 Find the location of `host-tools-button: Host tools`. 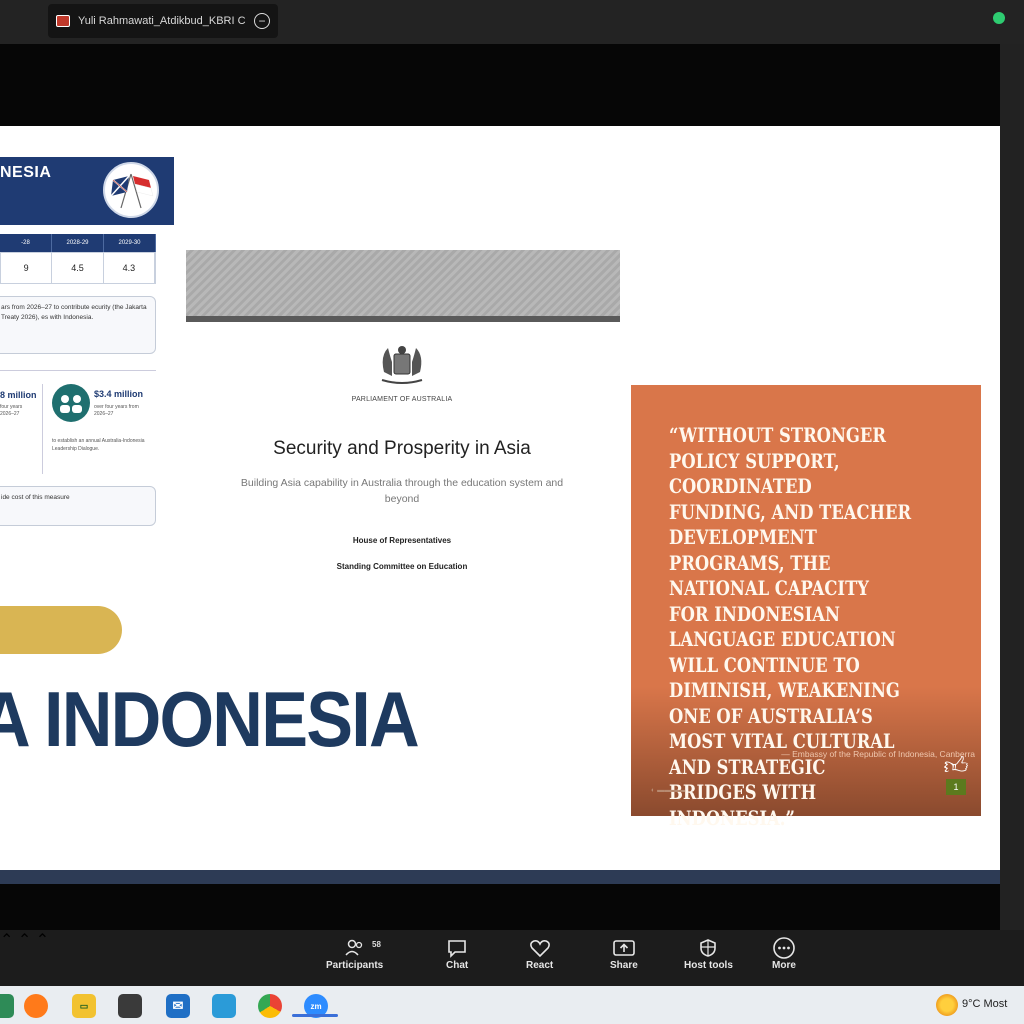

host-tools-button: Host tools is located at coordinates (708, 953).